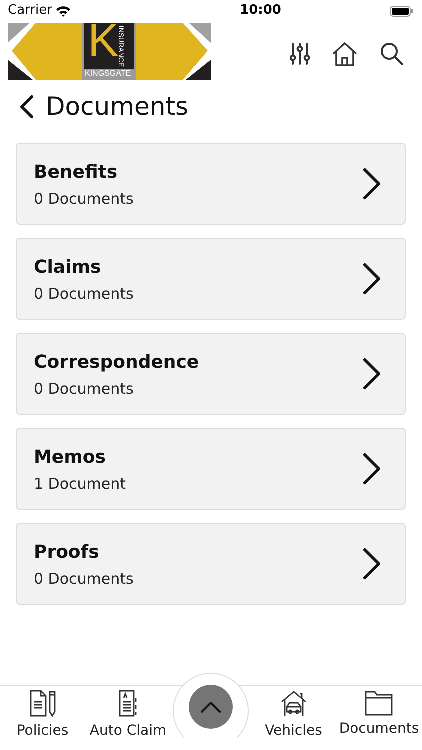  Describe the element at coordinates (392, 54) in the screenshot. I see `search-icon` at that location.